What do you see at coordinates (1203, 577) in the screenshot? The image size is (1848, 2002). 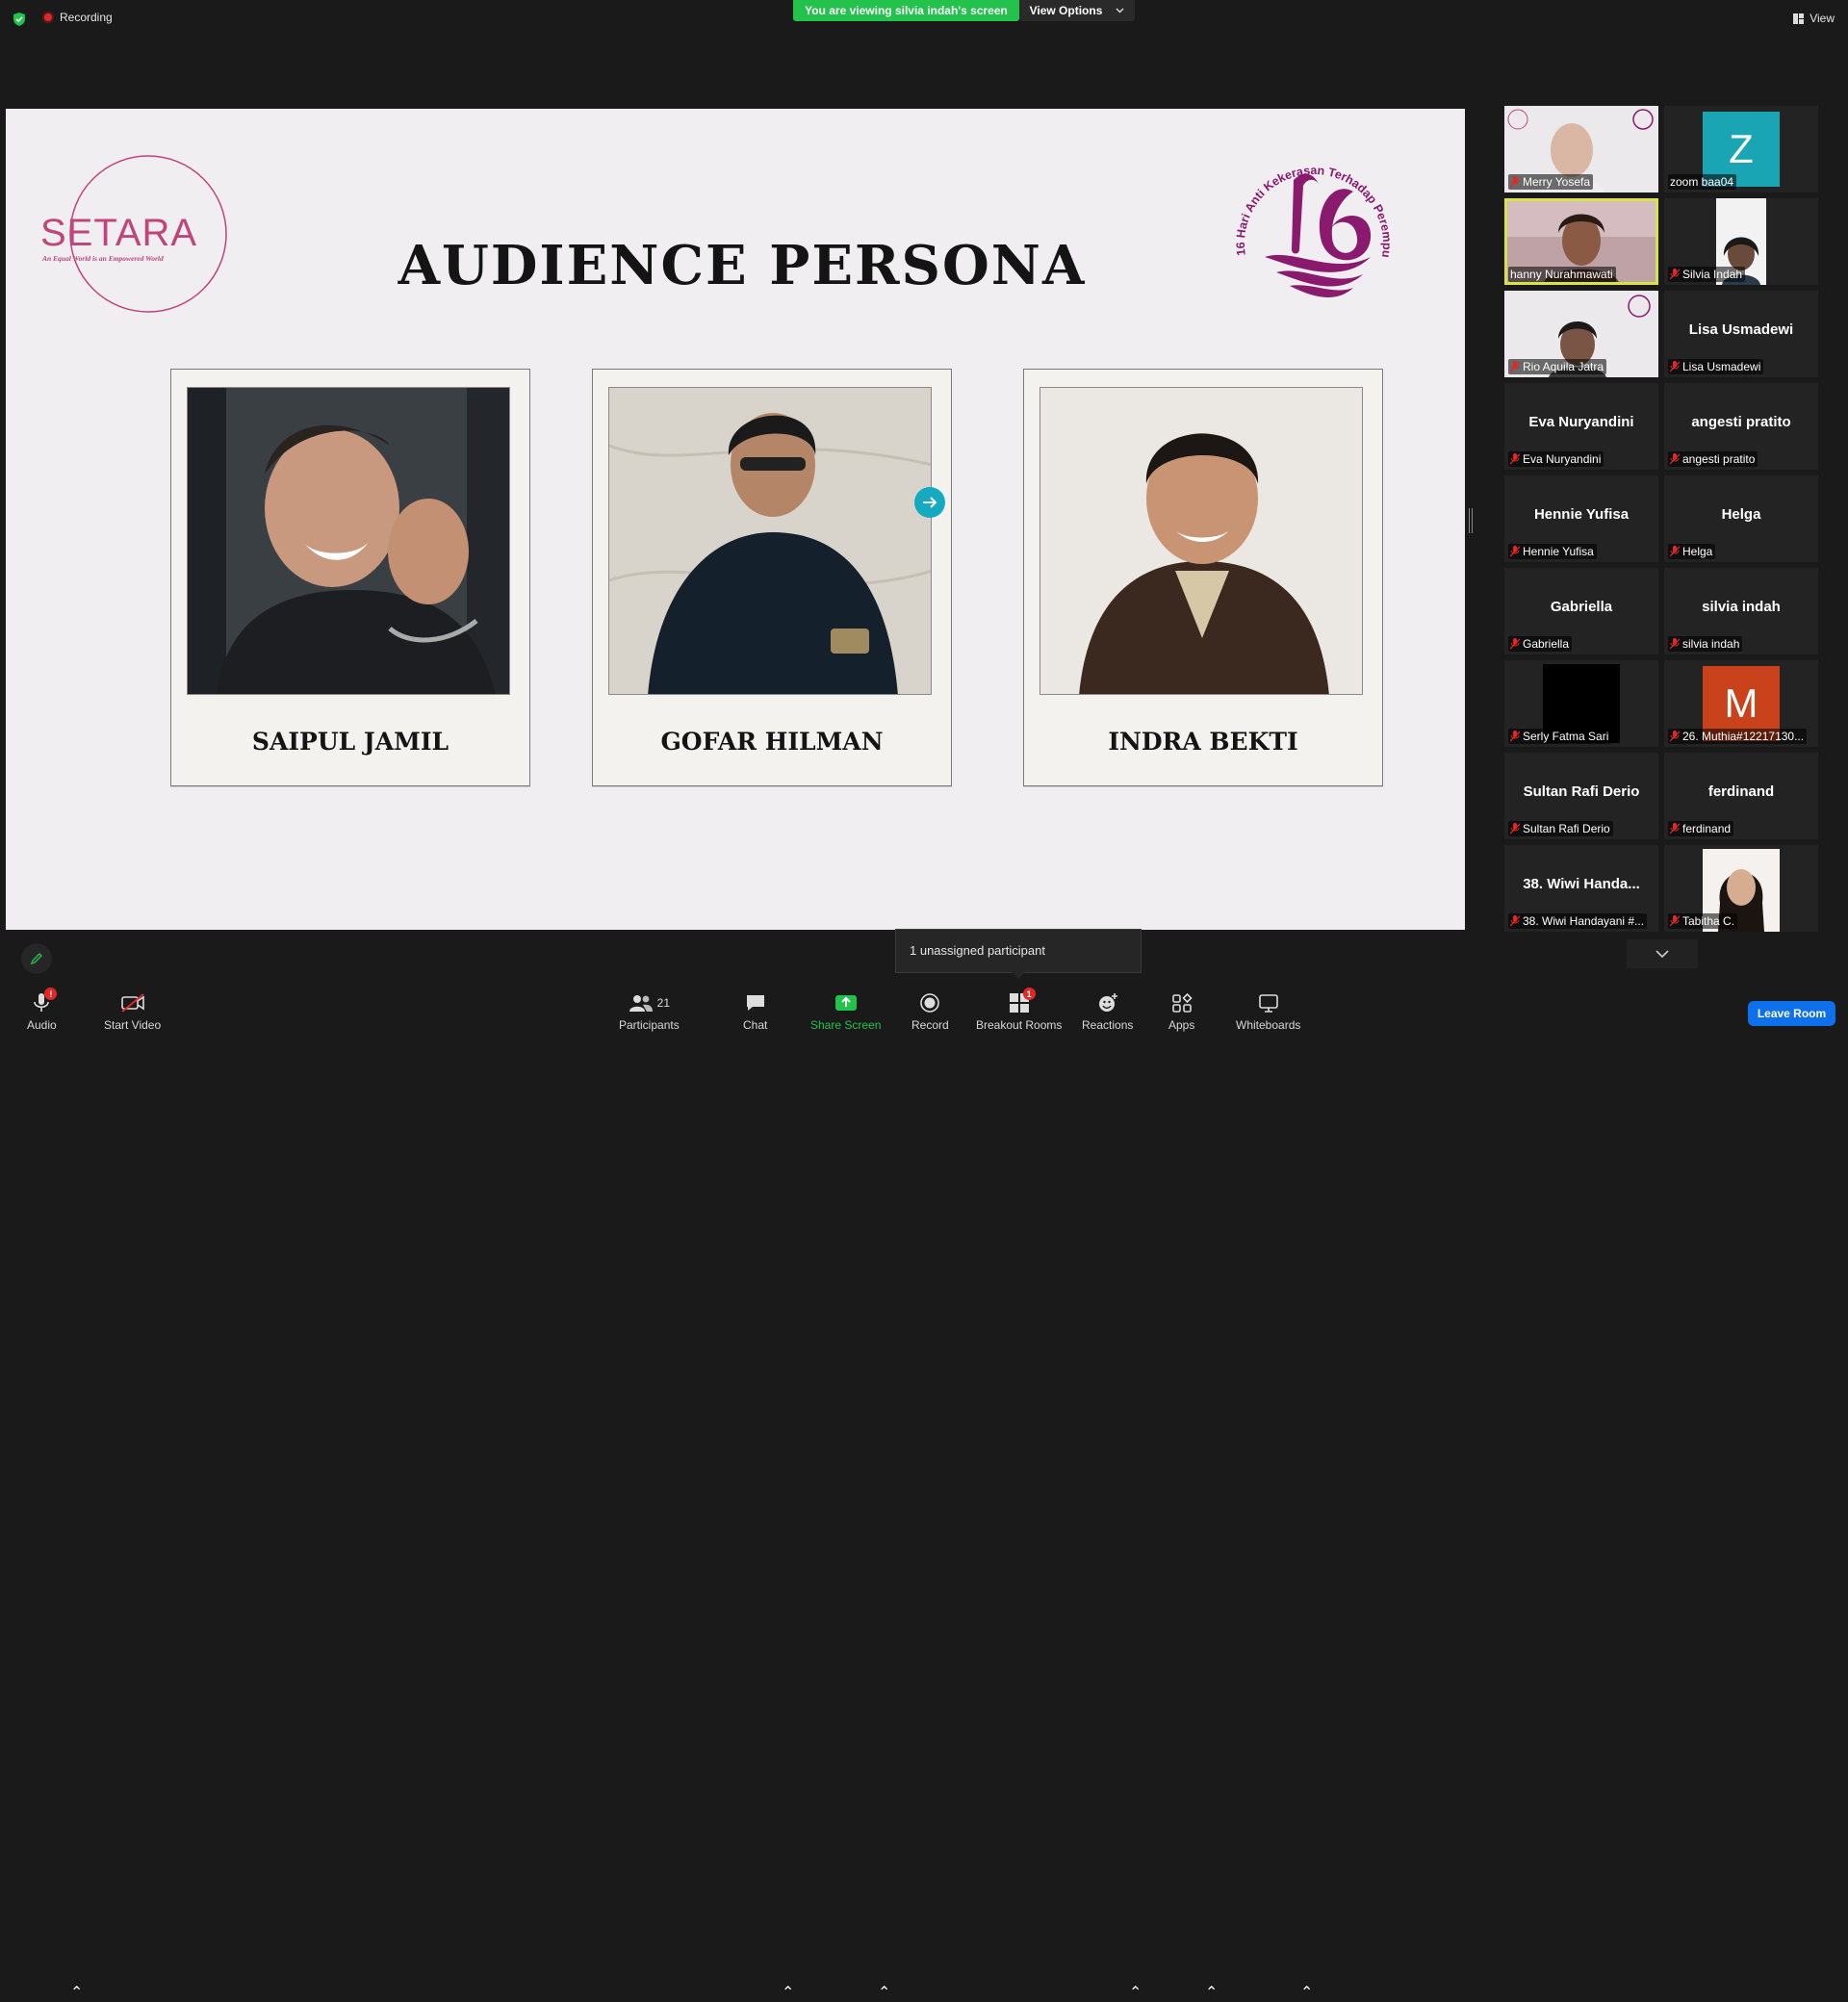 I see `persona-card: INDRA BEKTI` at bounding box center [1203, 577].